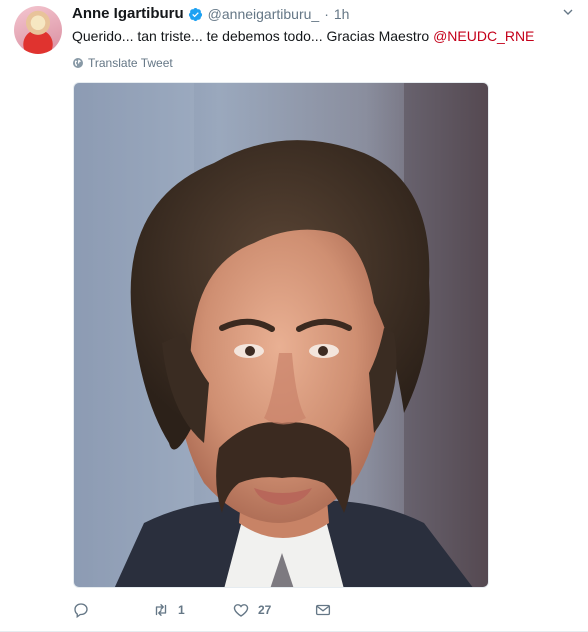 Image resolution: width=588 pixels, height=632 pixels. Describe the element at coordinates (264, 14) in the screenshot. I see `user-handle: @anneigartiburu_` at that location.